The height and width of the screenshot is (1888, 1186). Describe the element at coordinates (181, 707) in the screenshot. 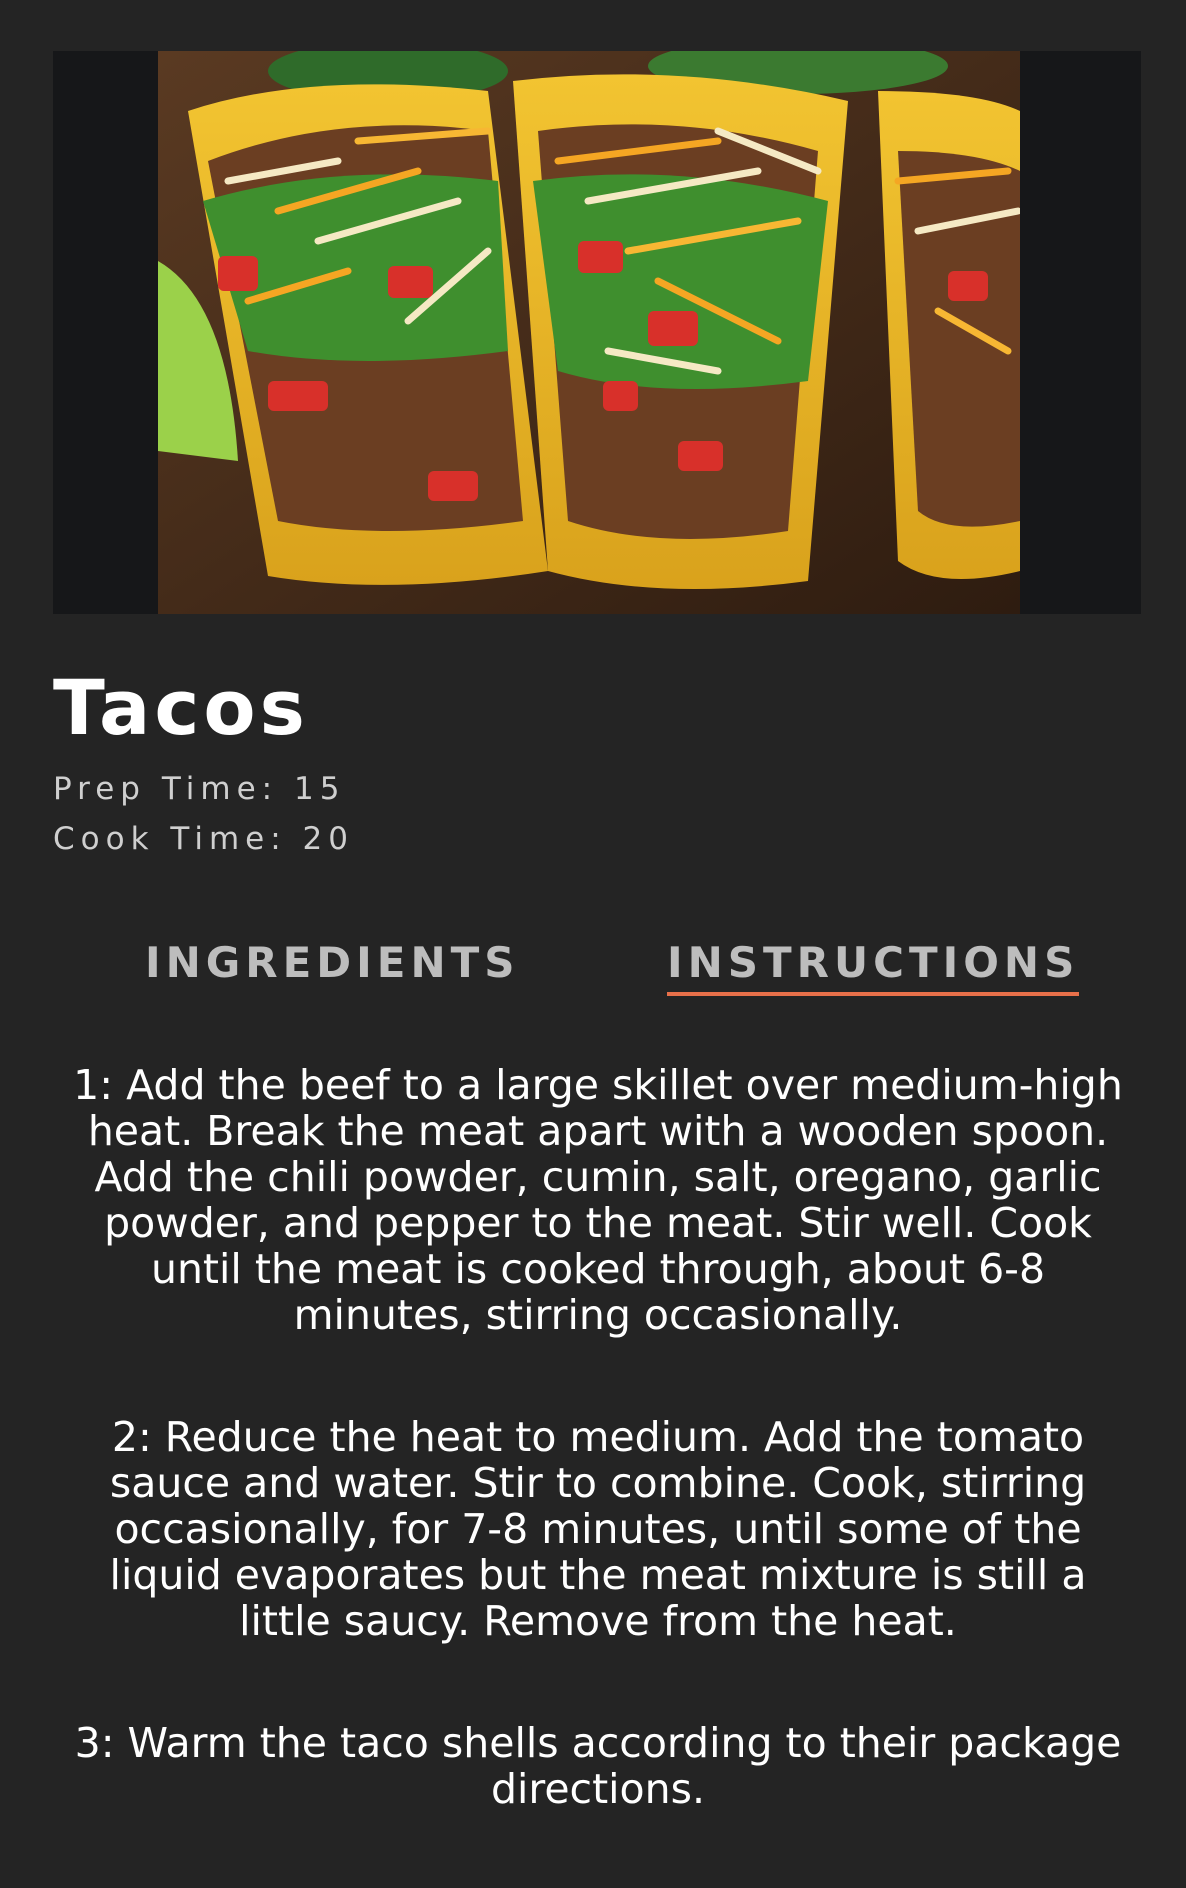

I see `recipe-title: Tacos` at that location.